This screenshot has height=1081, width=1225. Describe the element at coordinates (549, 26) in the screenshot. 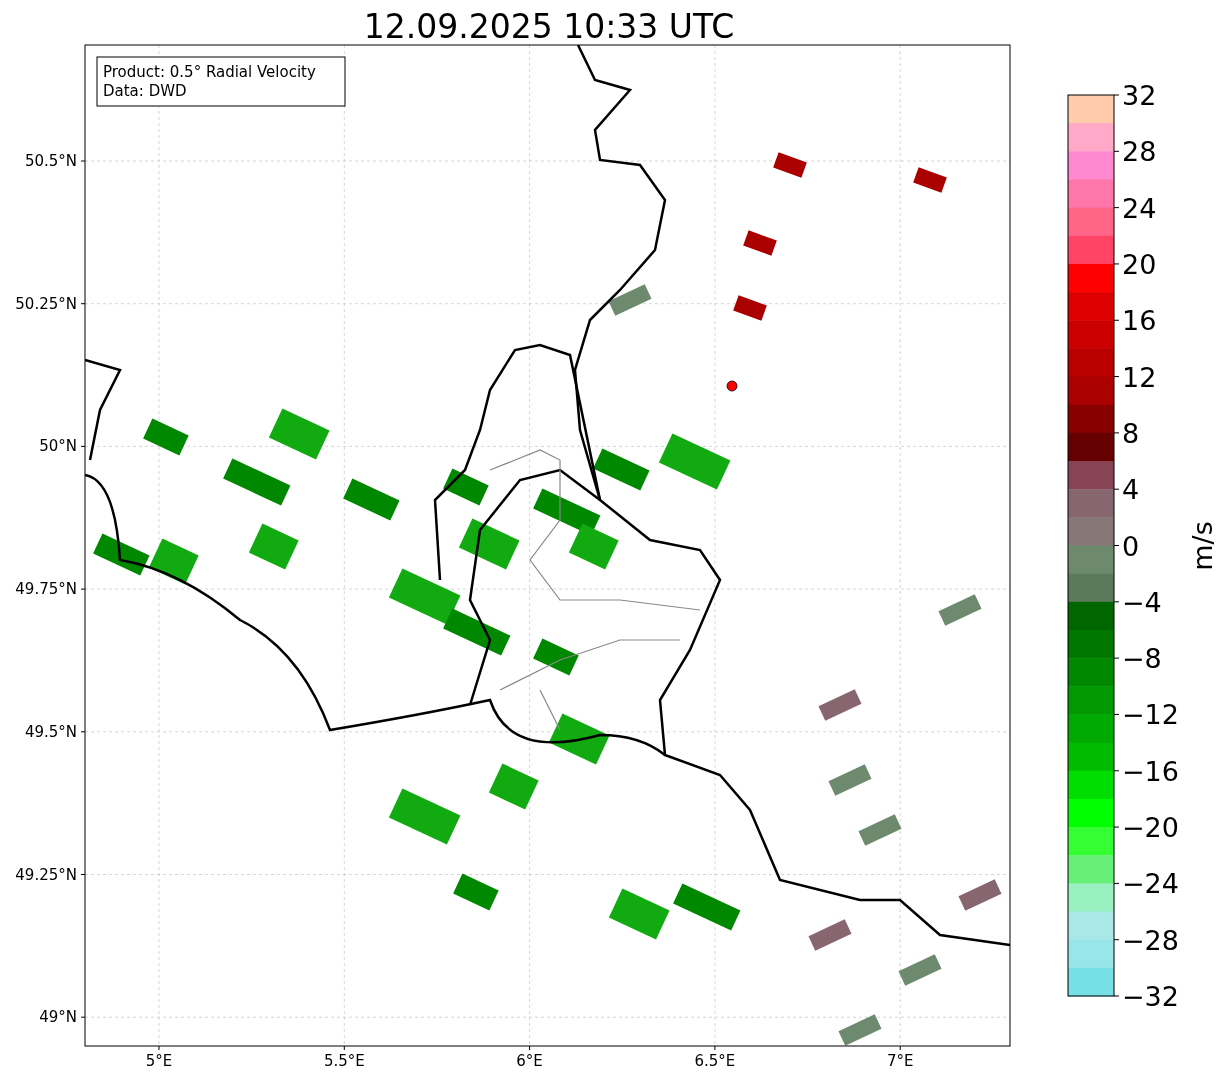

I see `chart-title: 12.09.2025 10:33 UTC` at that location.